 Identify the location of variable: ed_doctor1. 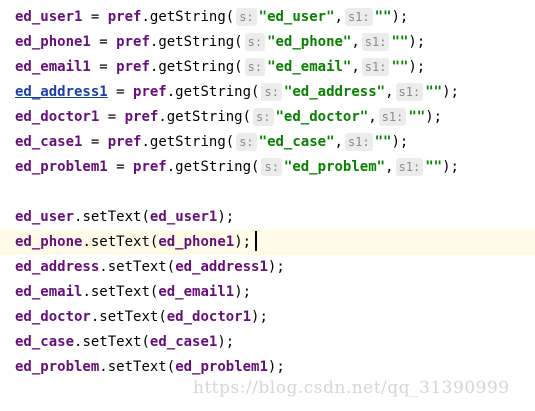
(57, 117).